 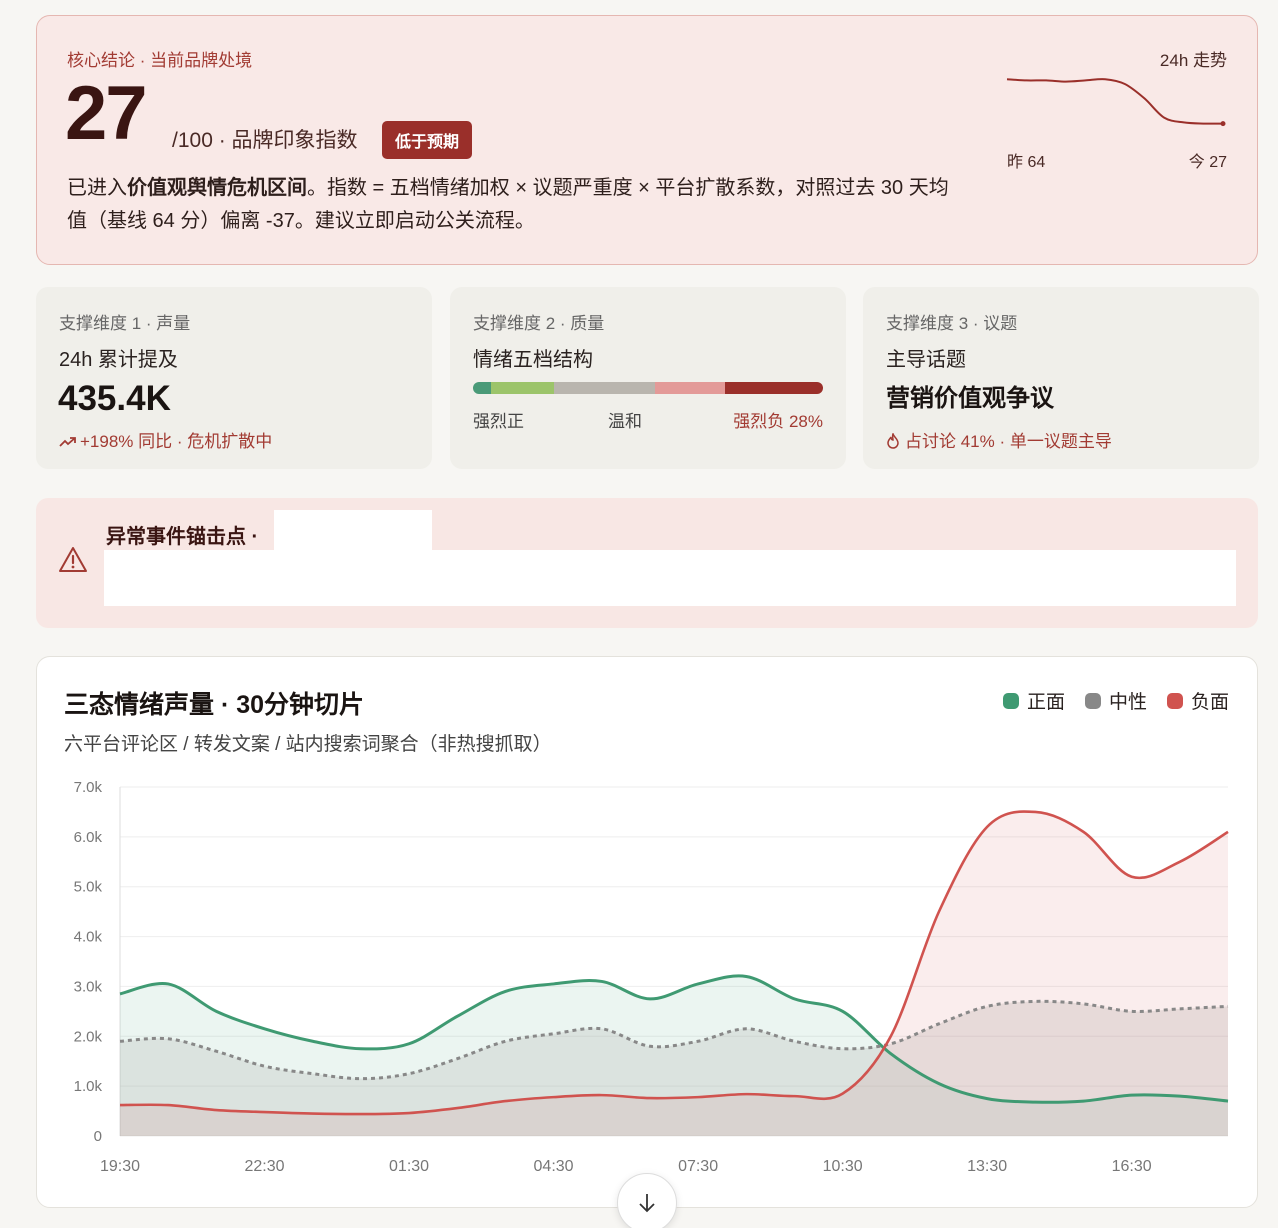 I want to click on y-tick-label: 7.0k, so click(x=88, y=787).